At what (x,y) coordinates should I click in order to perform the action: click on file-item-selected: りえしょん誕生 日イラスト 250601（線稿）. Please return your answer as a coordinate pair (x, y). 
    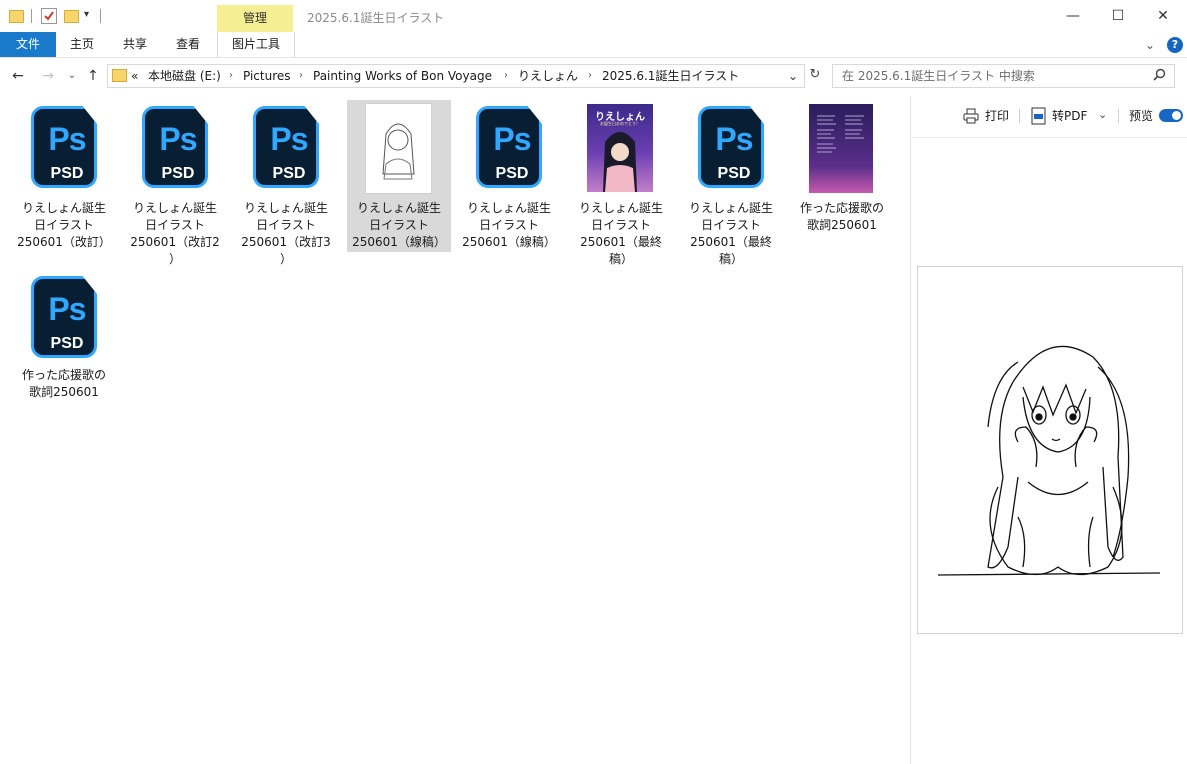
    Looking at the image, I should click on (399, 176).